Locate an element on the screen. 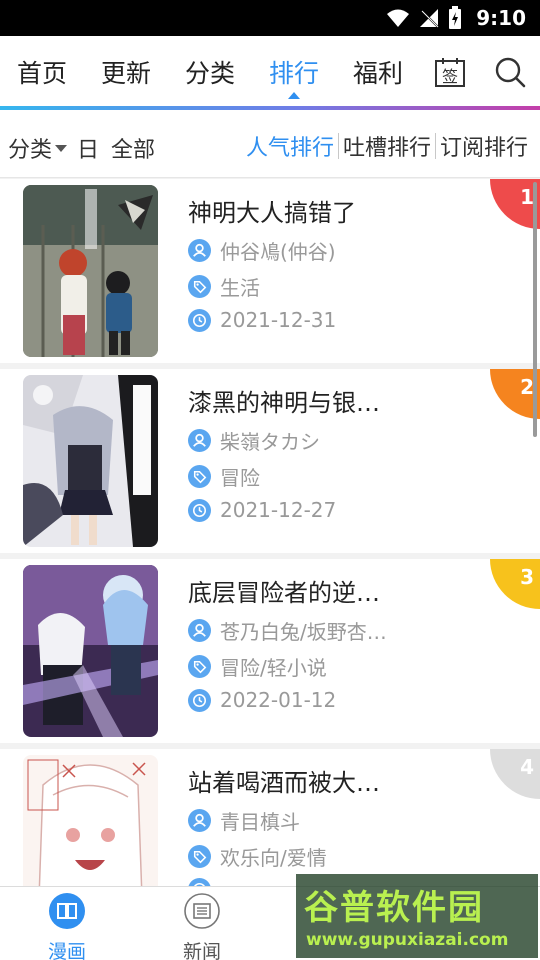  author-row: 仲谷鳰(仲谷) is located at coordinates (262, 250).